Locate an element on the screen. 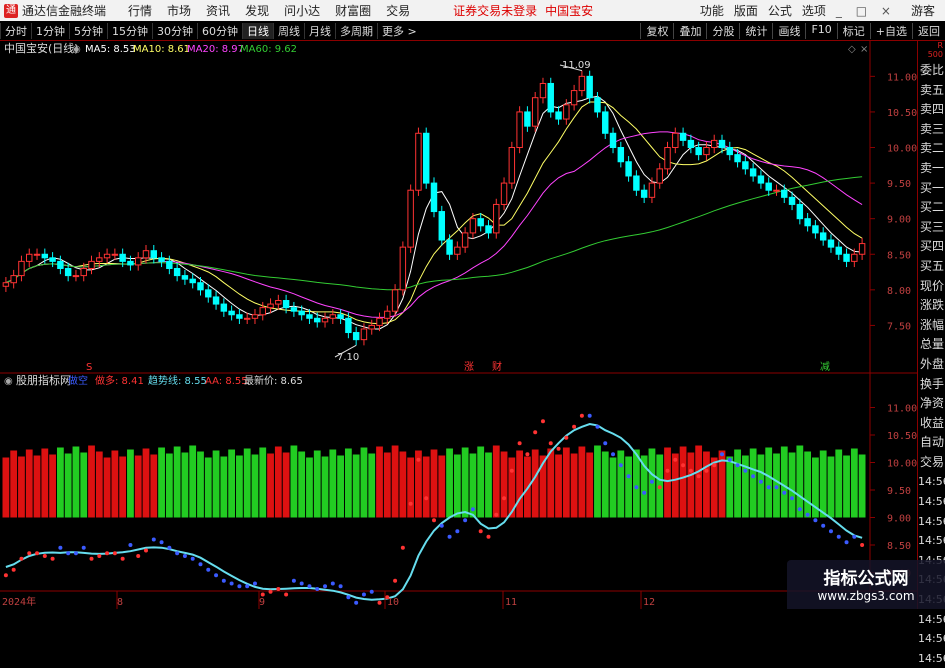 The height and width of the screenshot is (668, 945). period-more: 更多 > is located at coordinates (399, 30).